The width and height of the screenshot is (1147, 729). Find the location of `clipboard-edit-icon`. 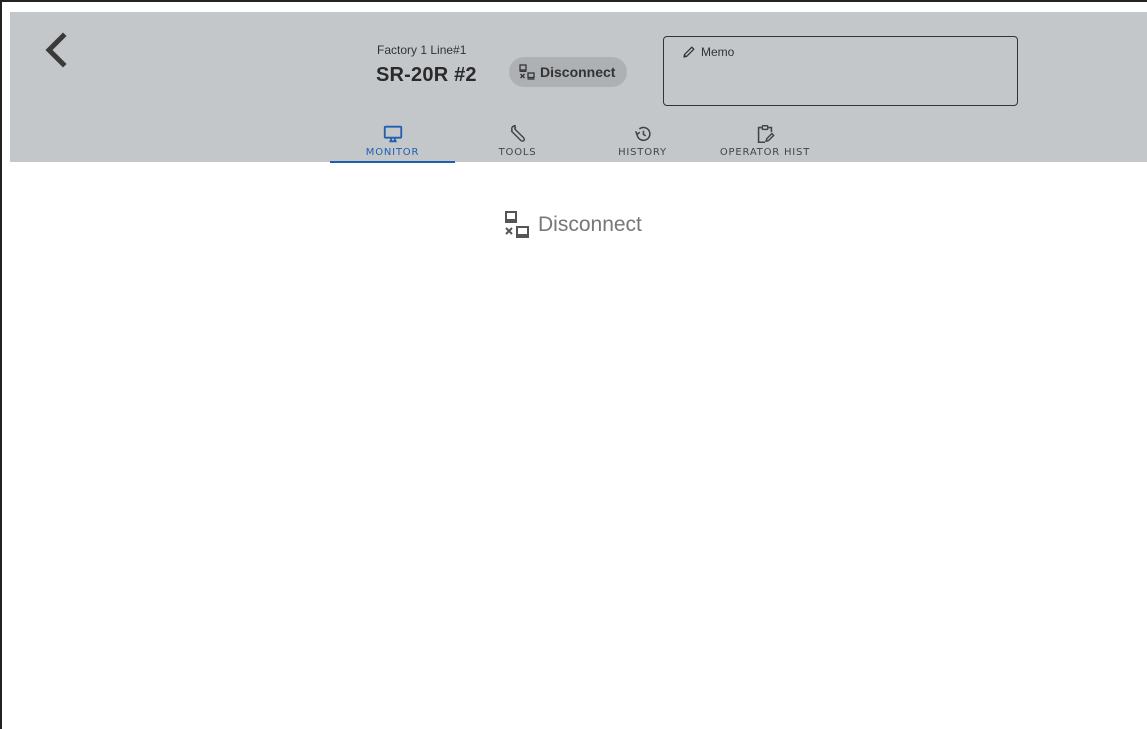

clipboard-edit-icon is located at coordinates (766, 134).